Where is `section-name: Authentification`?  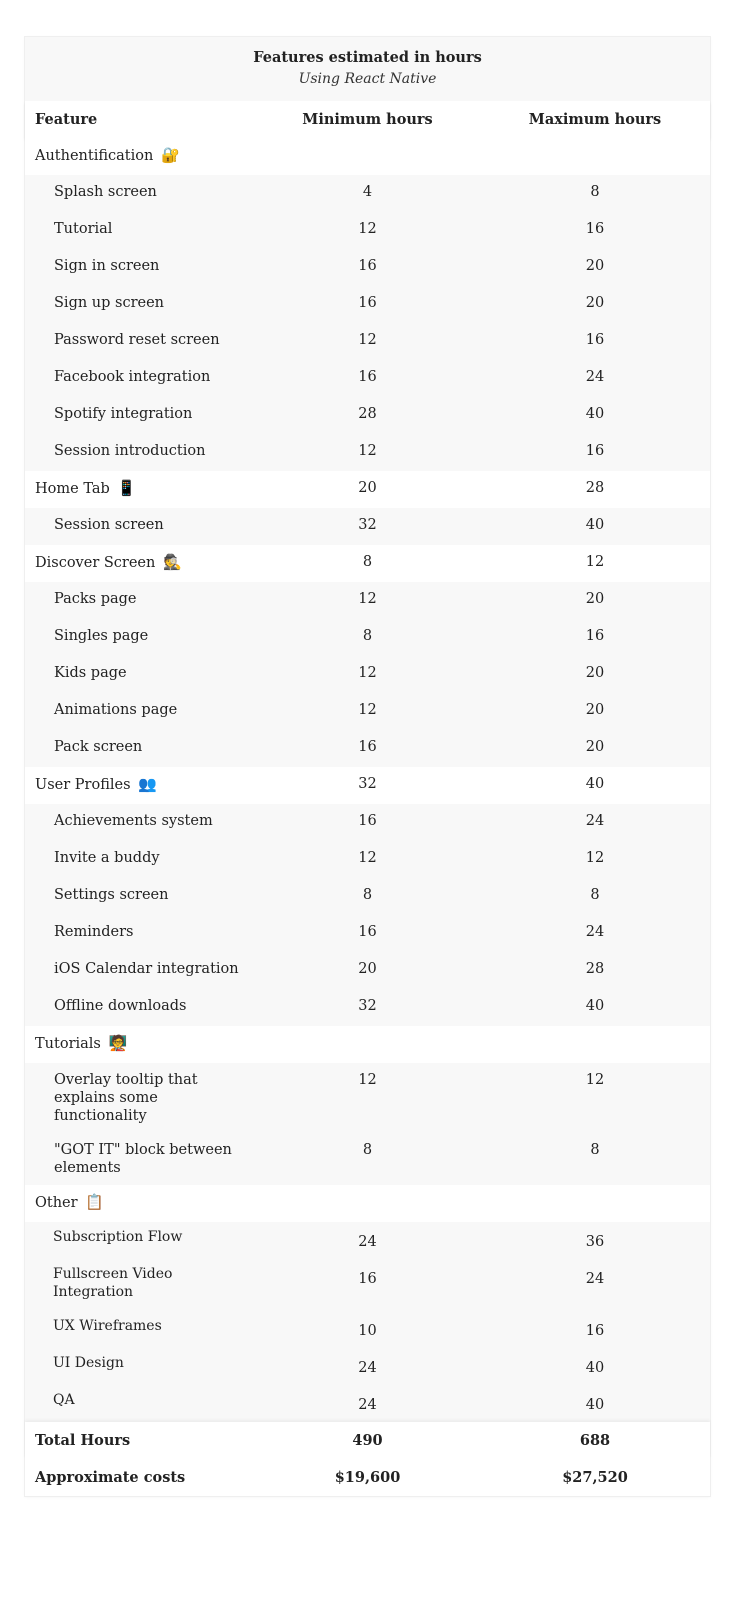
section-name: Authentification is located at coordinates (94, 156).